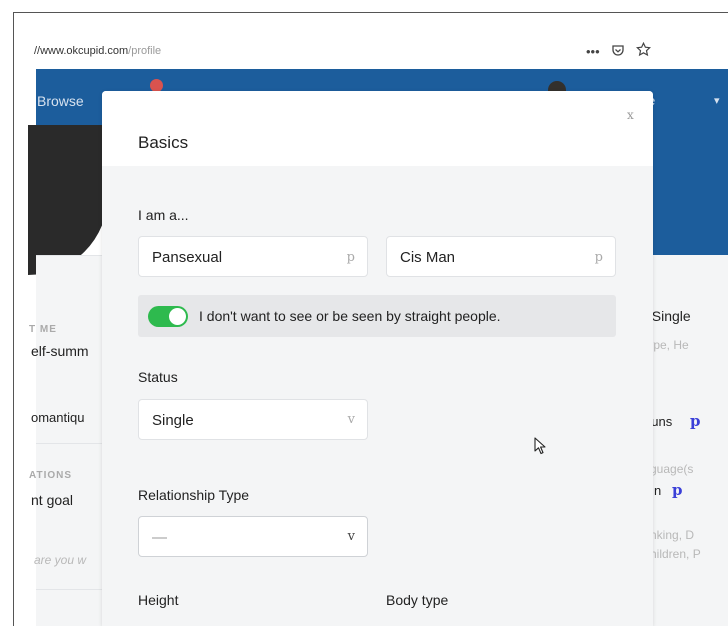 The width and height of the screenshot is (728, 626). I want to click on address-bar: //www.okcupid.com/profile •••, so click(371, 41).